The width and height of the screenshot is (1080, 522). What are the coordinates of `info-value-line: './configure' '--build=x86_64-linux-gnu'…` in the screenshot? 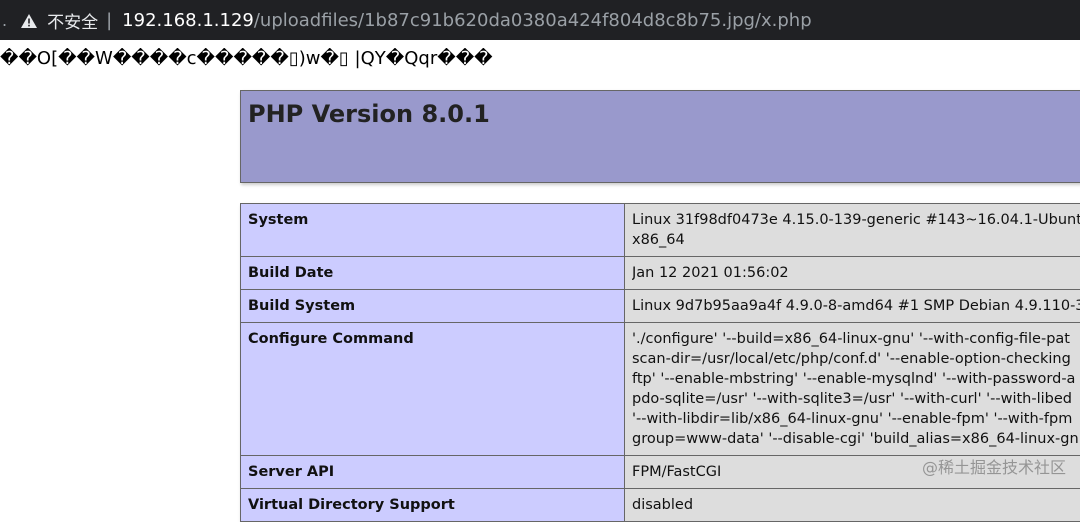 It's located at (856, 339).